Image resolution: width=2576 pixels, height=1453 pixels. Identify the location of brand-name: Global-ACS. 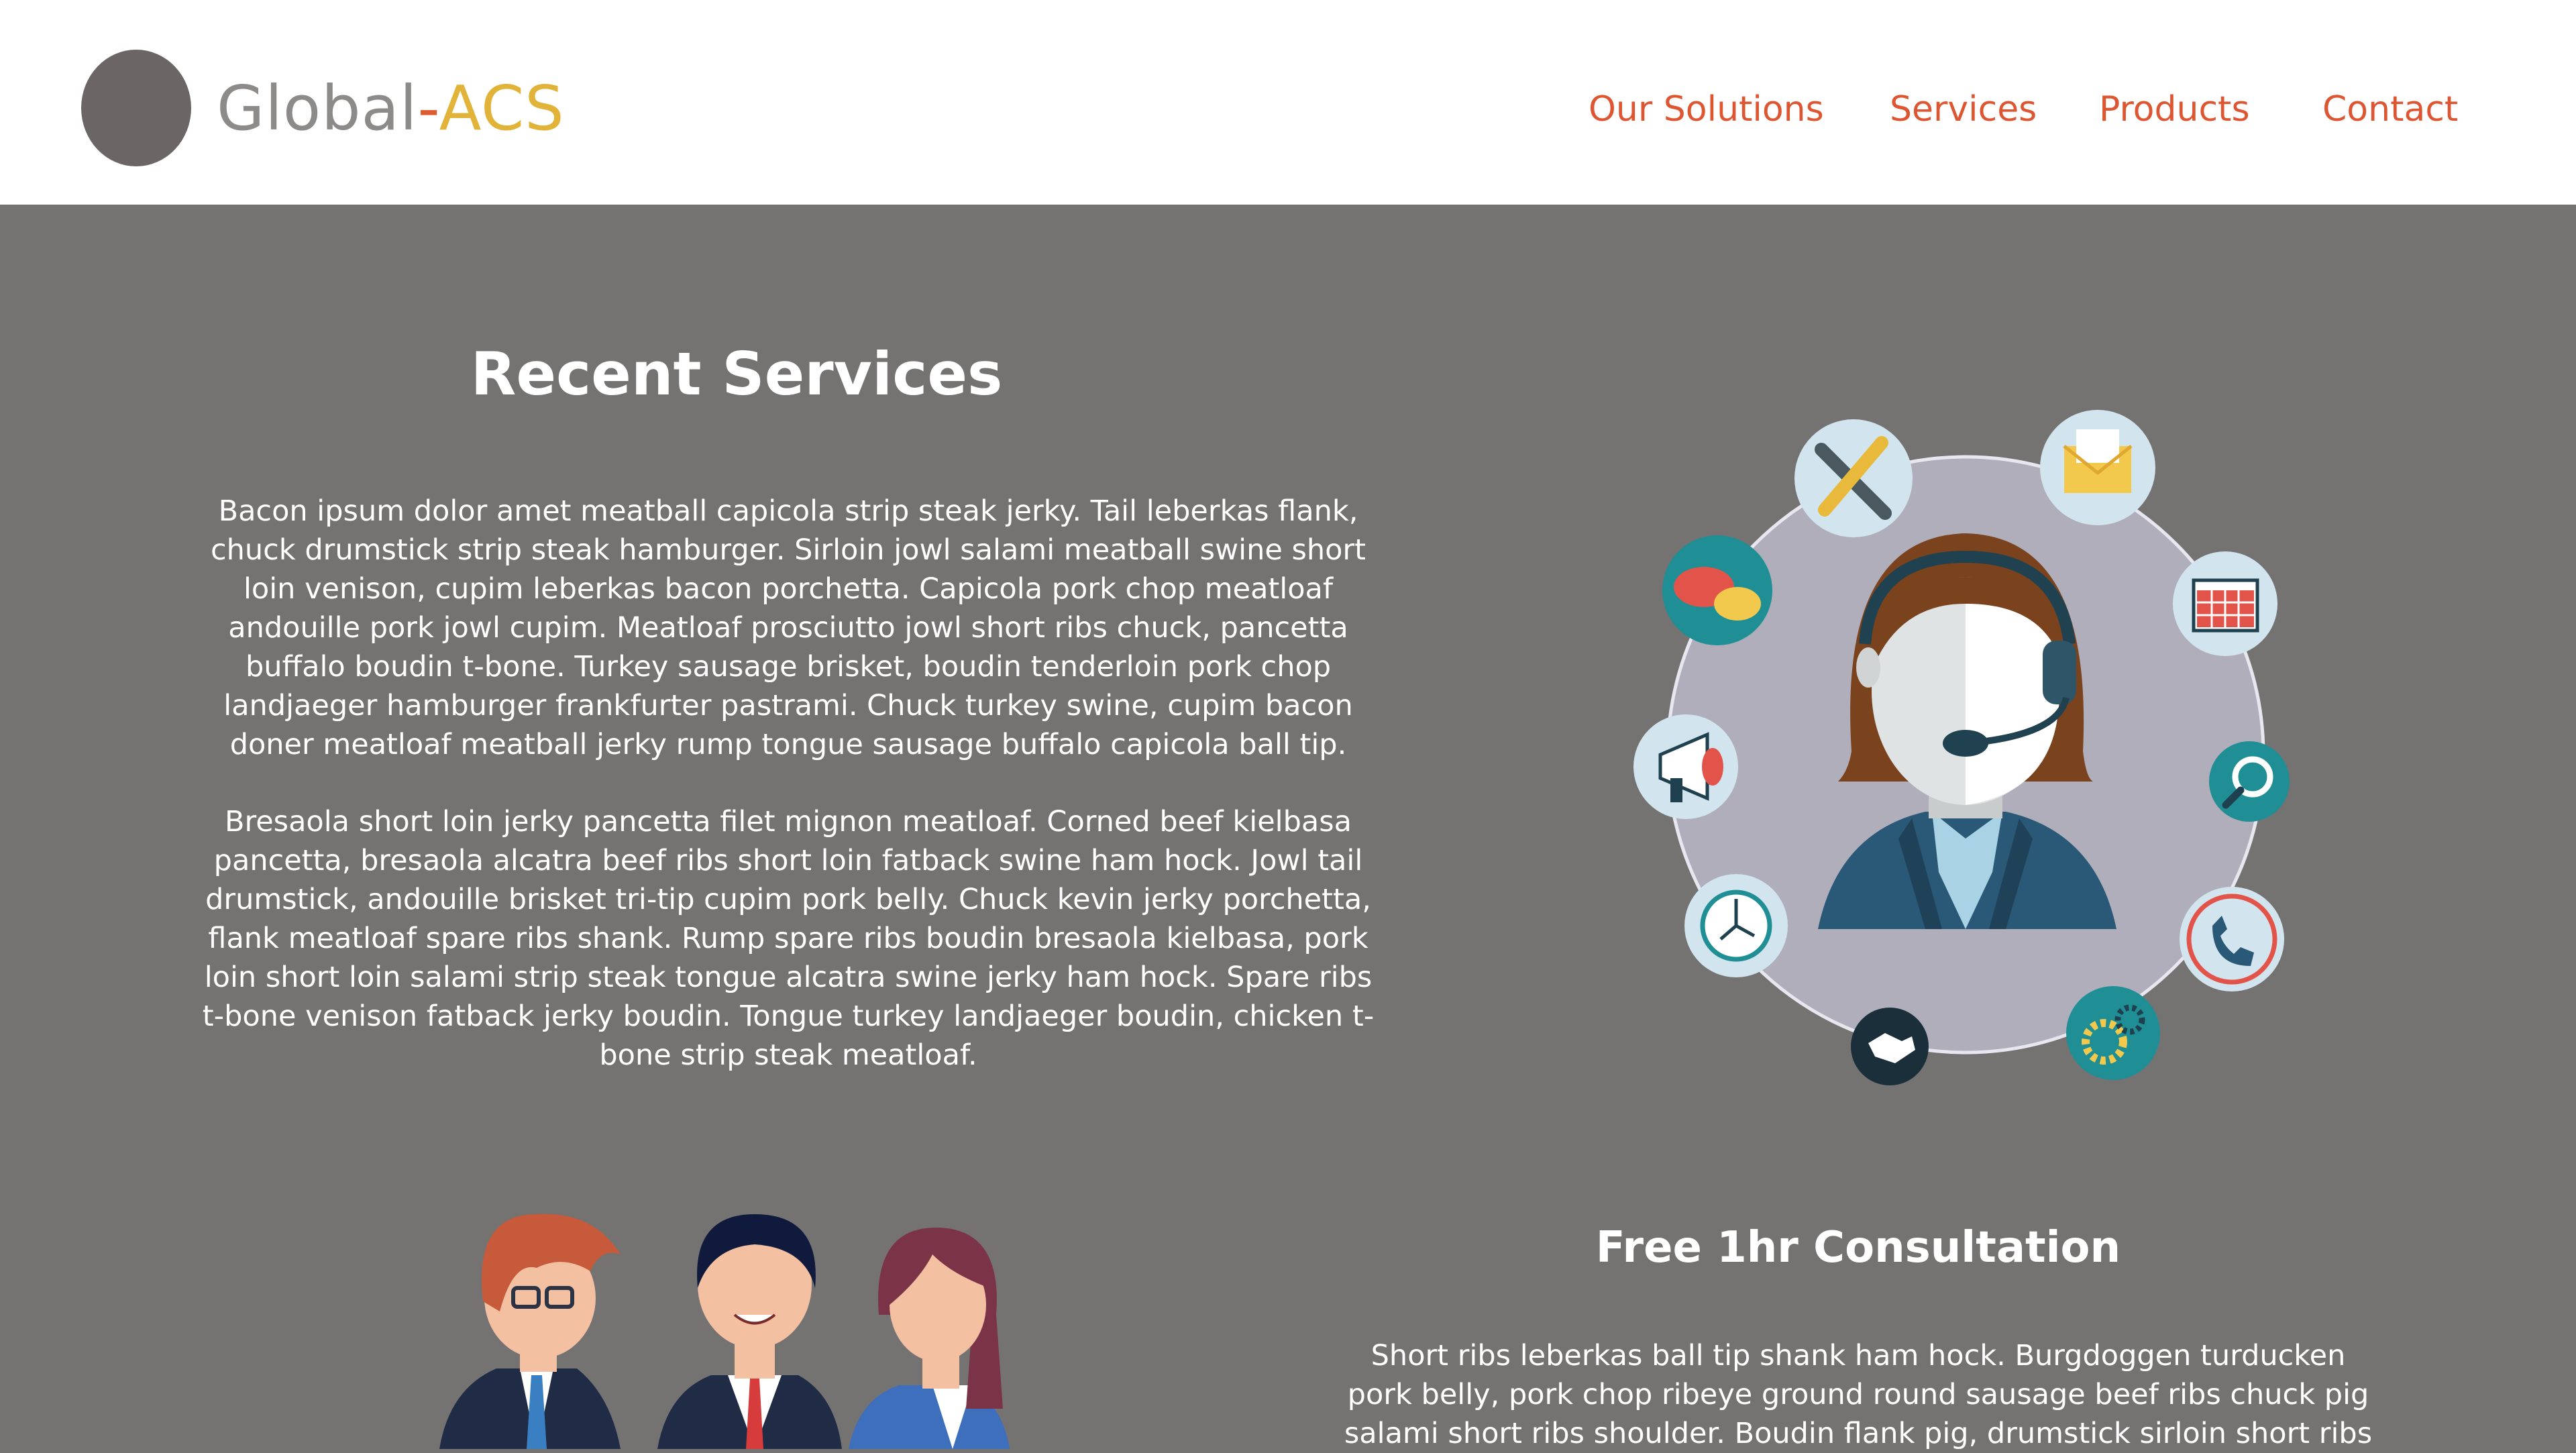
(391, 108).